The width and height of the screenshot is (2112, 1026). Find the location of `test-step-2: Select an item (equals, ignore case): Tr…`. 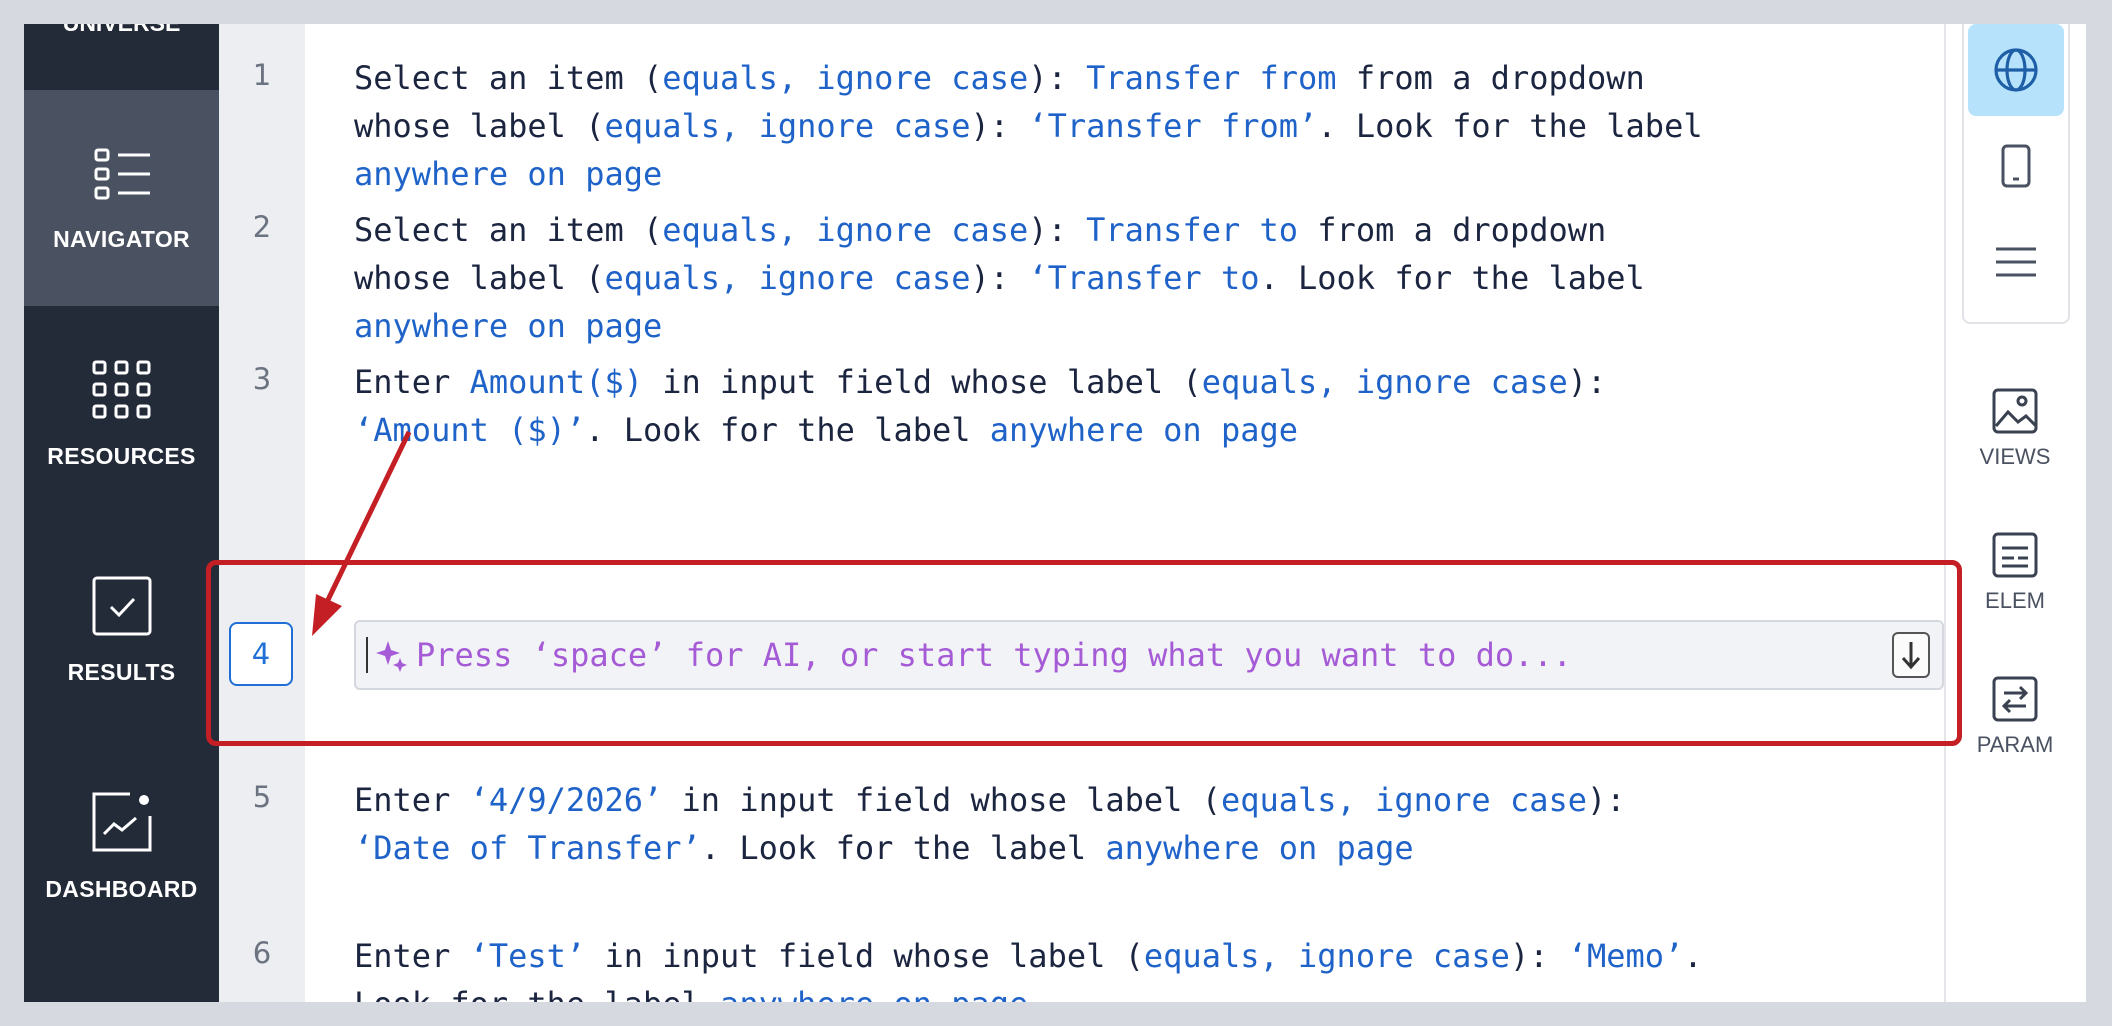

test-step-2: Select an item (equals, ignore case): Tr… is located at coordinates (1154, 278).